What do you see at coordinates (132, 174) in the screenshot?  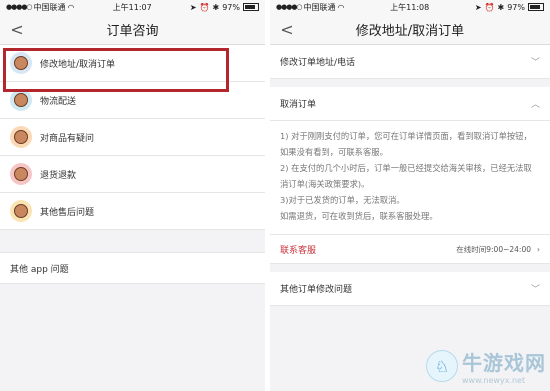 I see `topic-refund: 退货退款` at bounding box center [132, 174].